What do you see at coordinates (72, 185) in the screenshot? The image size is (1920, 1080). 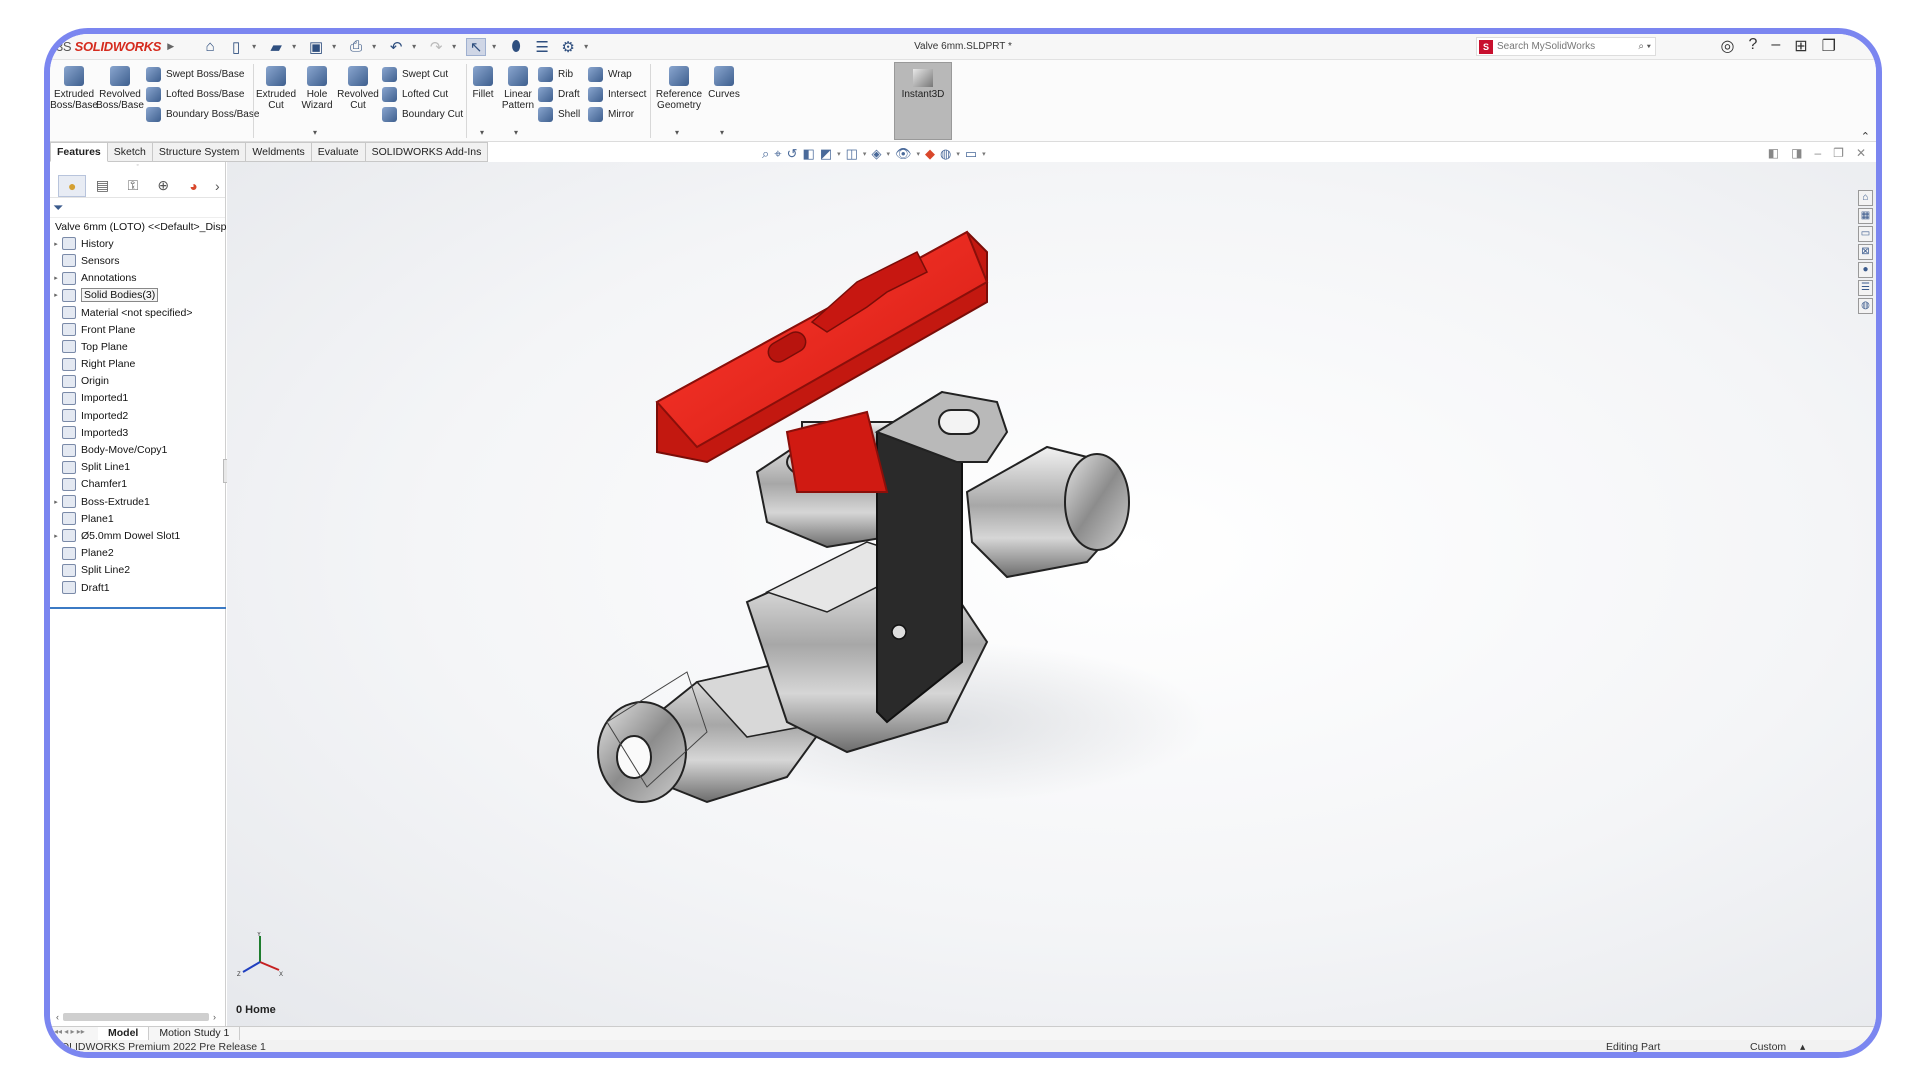 I see `feature-tree-tab-icon: ●` at bounding box center [72, 185].